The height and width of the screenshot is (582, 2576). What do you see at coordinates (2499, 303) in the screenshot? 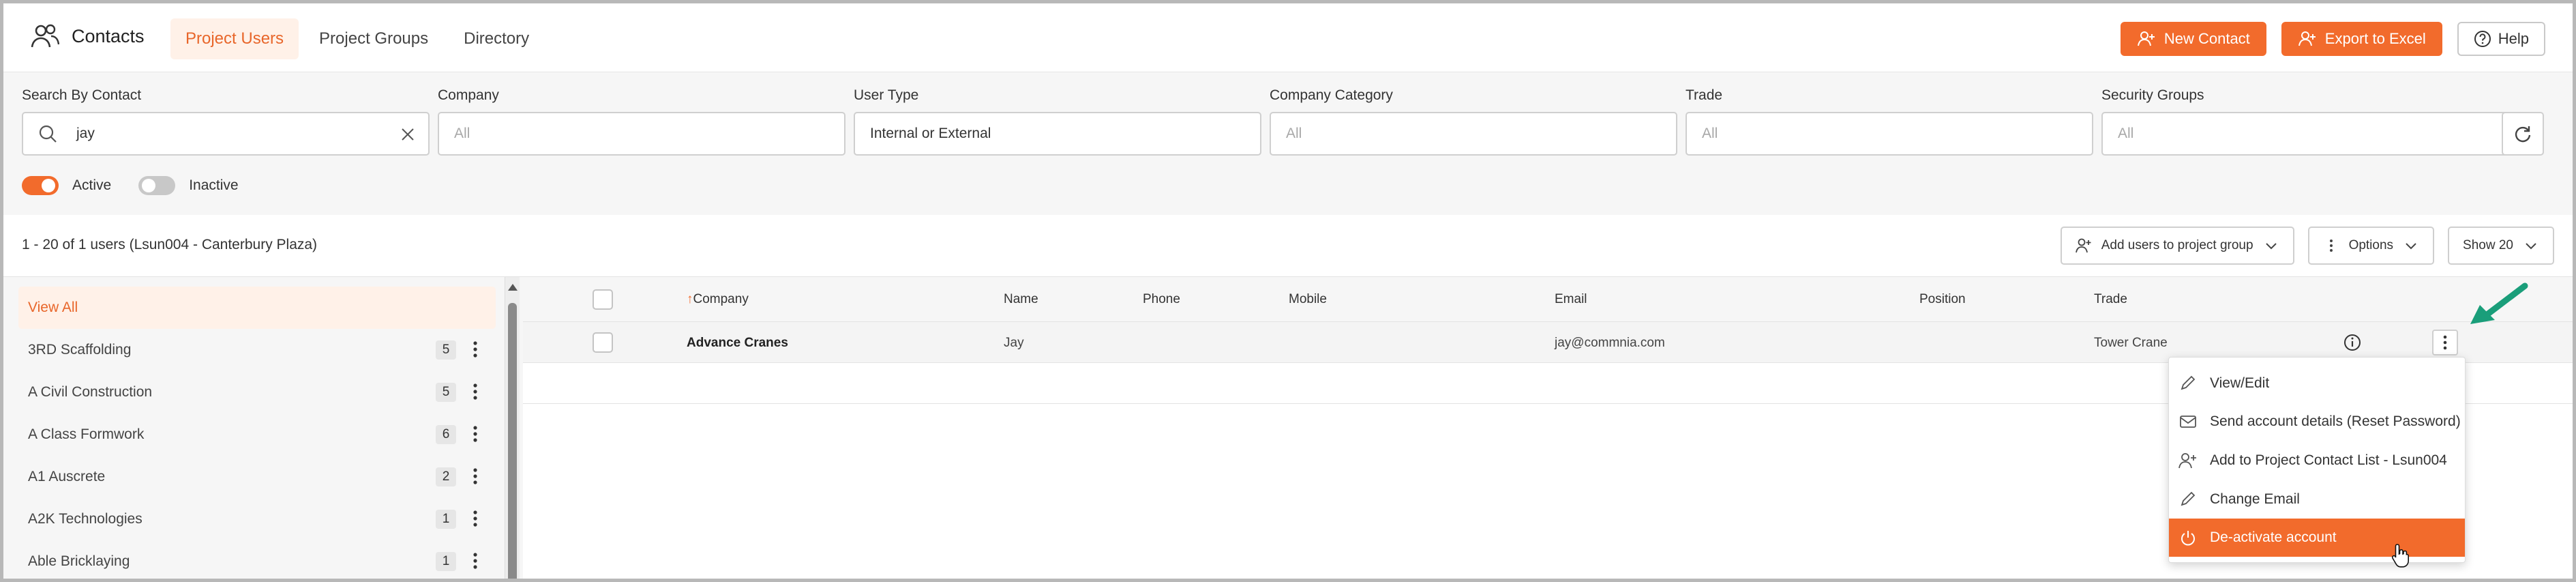
I see `annotation-arrow-icon` at bounding box center [2499, 303].